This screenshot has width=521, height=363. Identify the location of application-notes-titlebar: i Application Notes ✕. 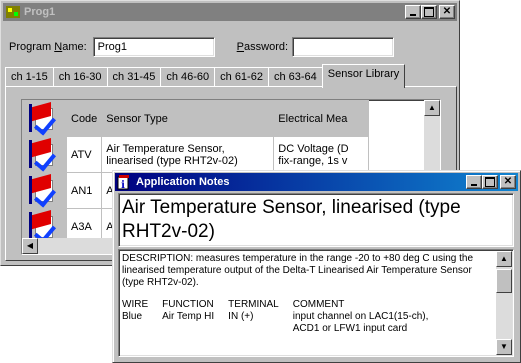
(316, 182).